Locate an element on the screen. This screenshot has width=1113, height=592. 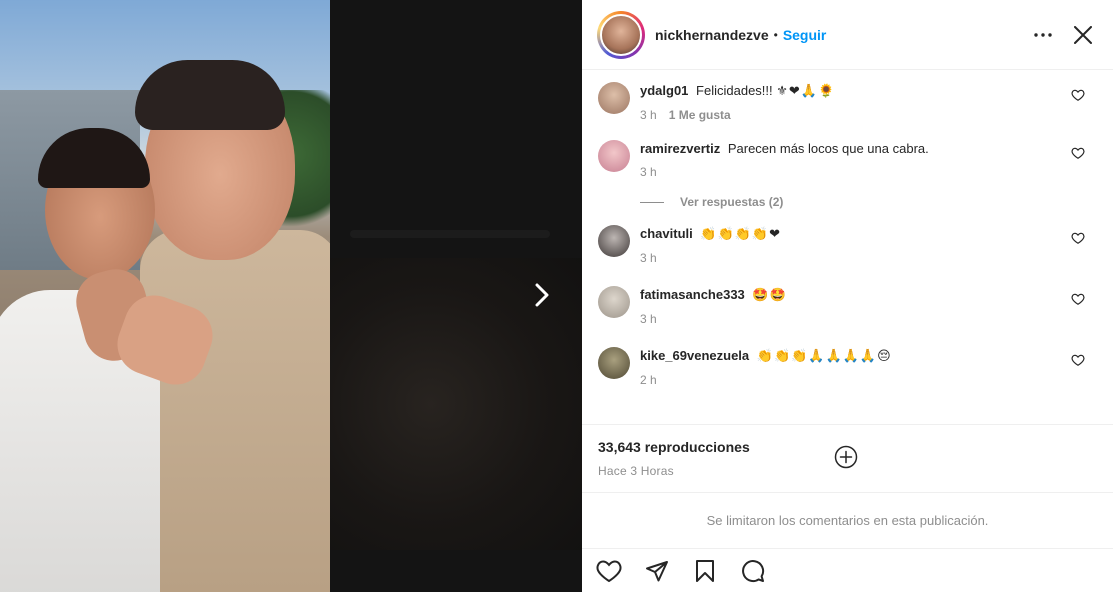
commenter-username: kike_69venezuela is located at coordinates (694, 355).